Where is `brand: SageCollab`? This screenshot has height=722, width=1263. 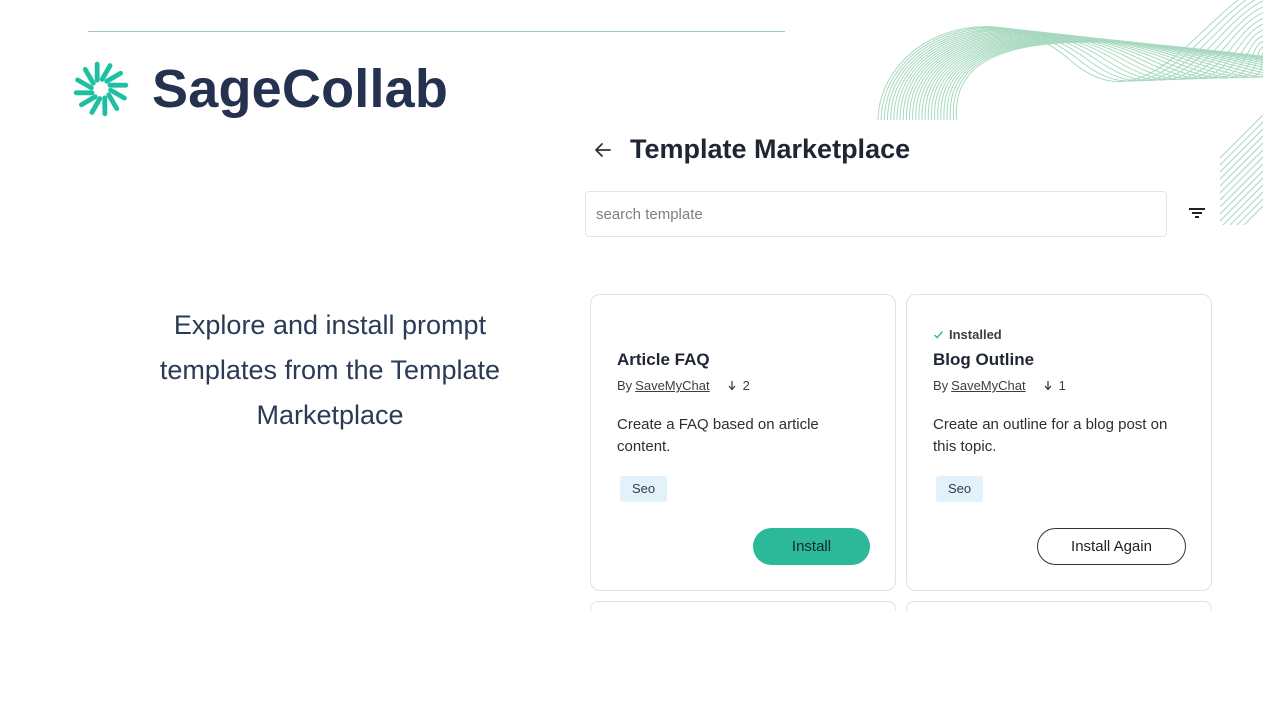 brand: SageCollab is located at coordinates (260, 89).